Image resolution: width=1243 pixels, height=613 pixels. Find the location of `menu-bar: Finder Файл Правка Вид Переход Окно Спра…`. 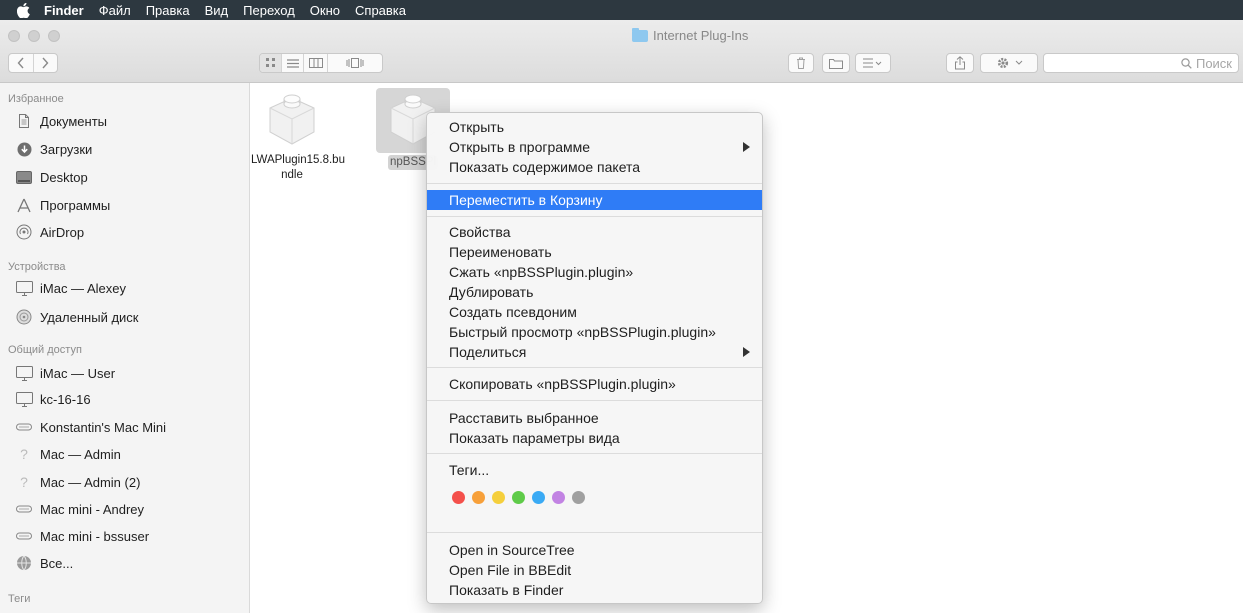

menu-bar: Finder Файл Правка Вид Переход Окно Спра… is located at coordinates (621, 10).